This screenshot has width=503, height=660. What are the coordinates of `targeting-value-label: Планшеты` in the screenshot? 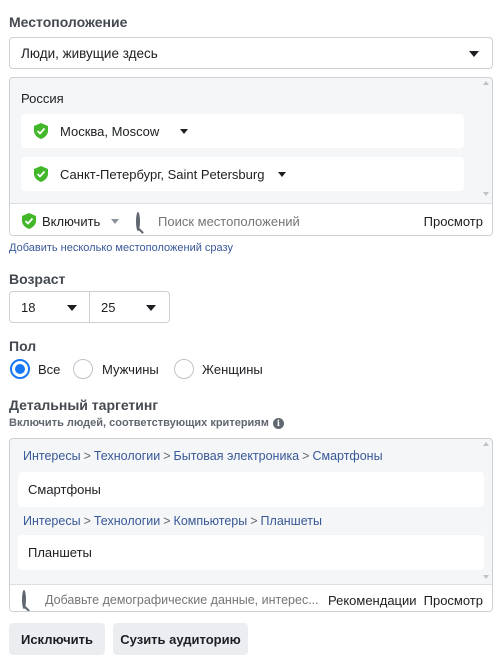 It's located at (60, 552).